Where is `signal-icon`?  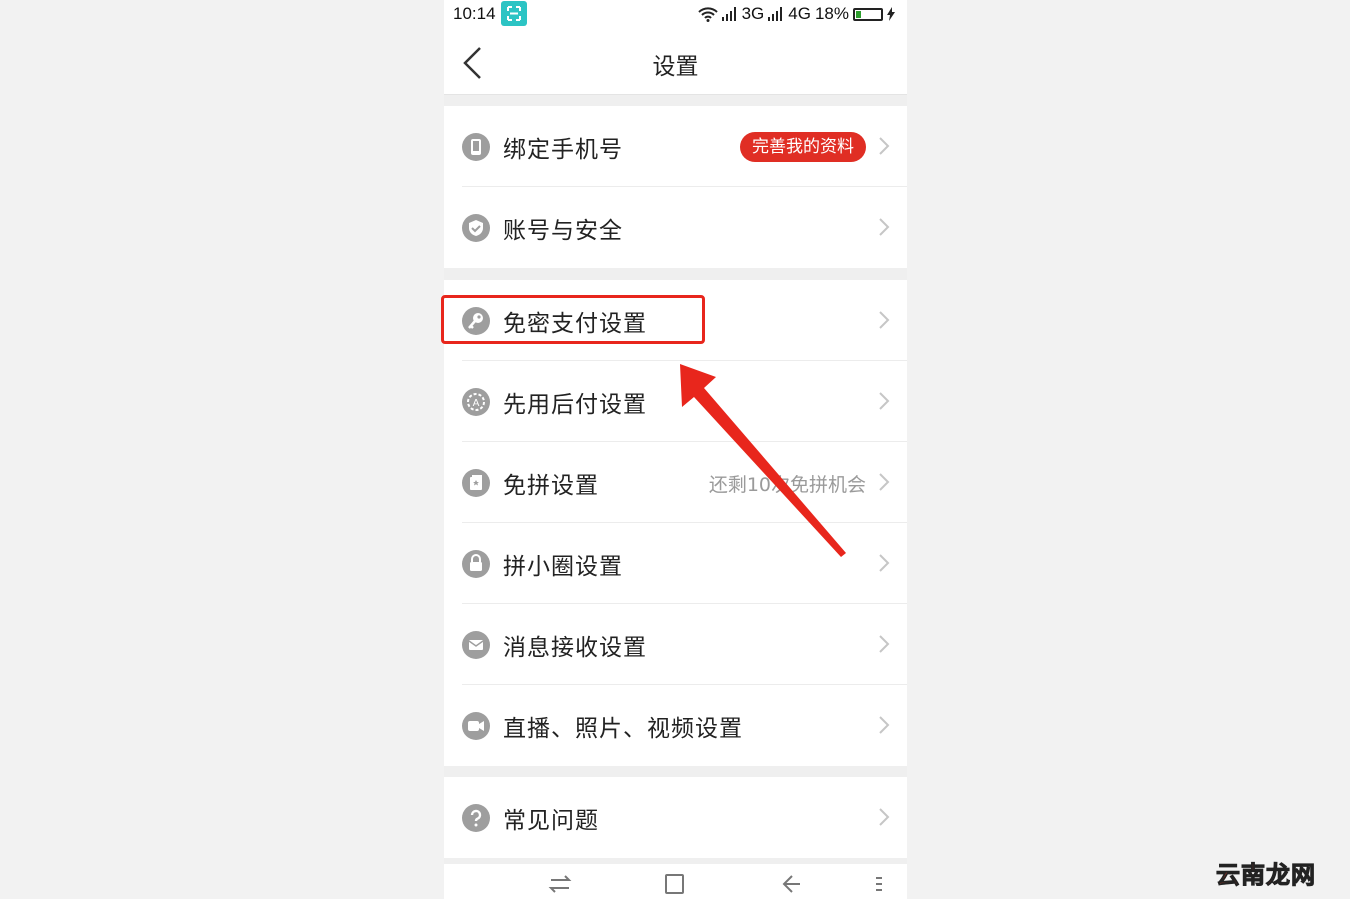 signal-icon is located at coordinates (728, 14).